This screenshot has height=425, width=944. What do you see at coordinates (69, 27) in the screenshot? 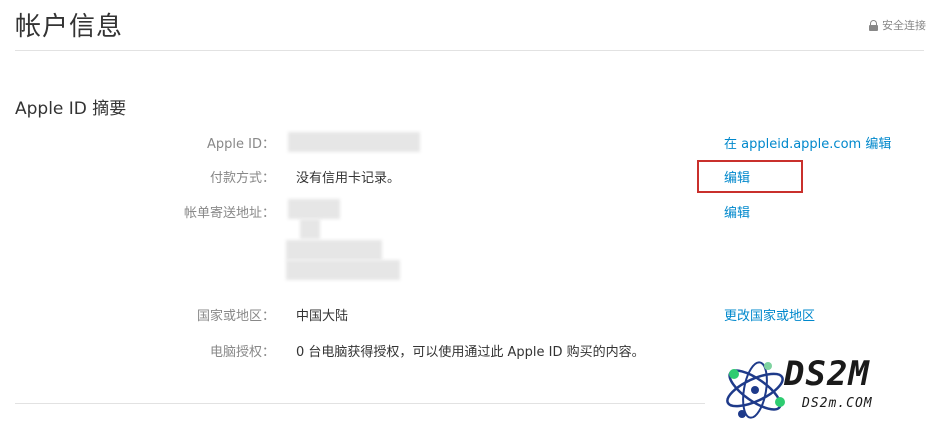
I see `page-title: 帐户信息` at bounding box center [69, 27].